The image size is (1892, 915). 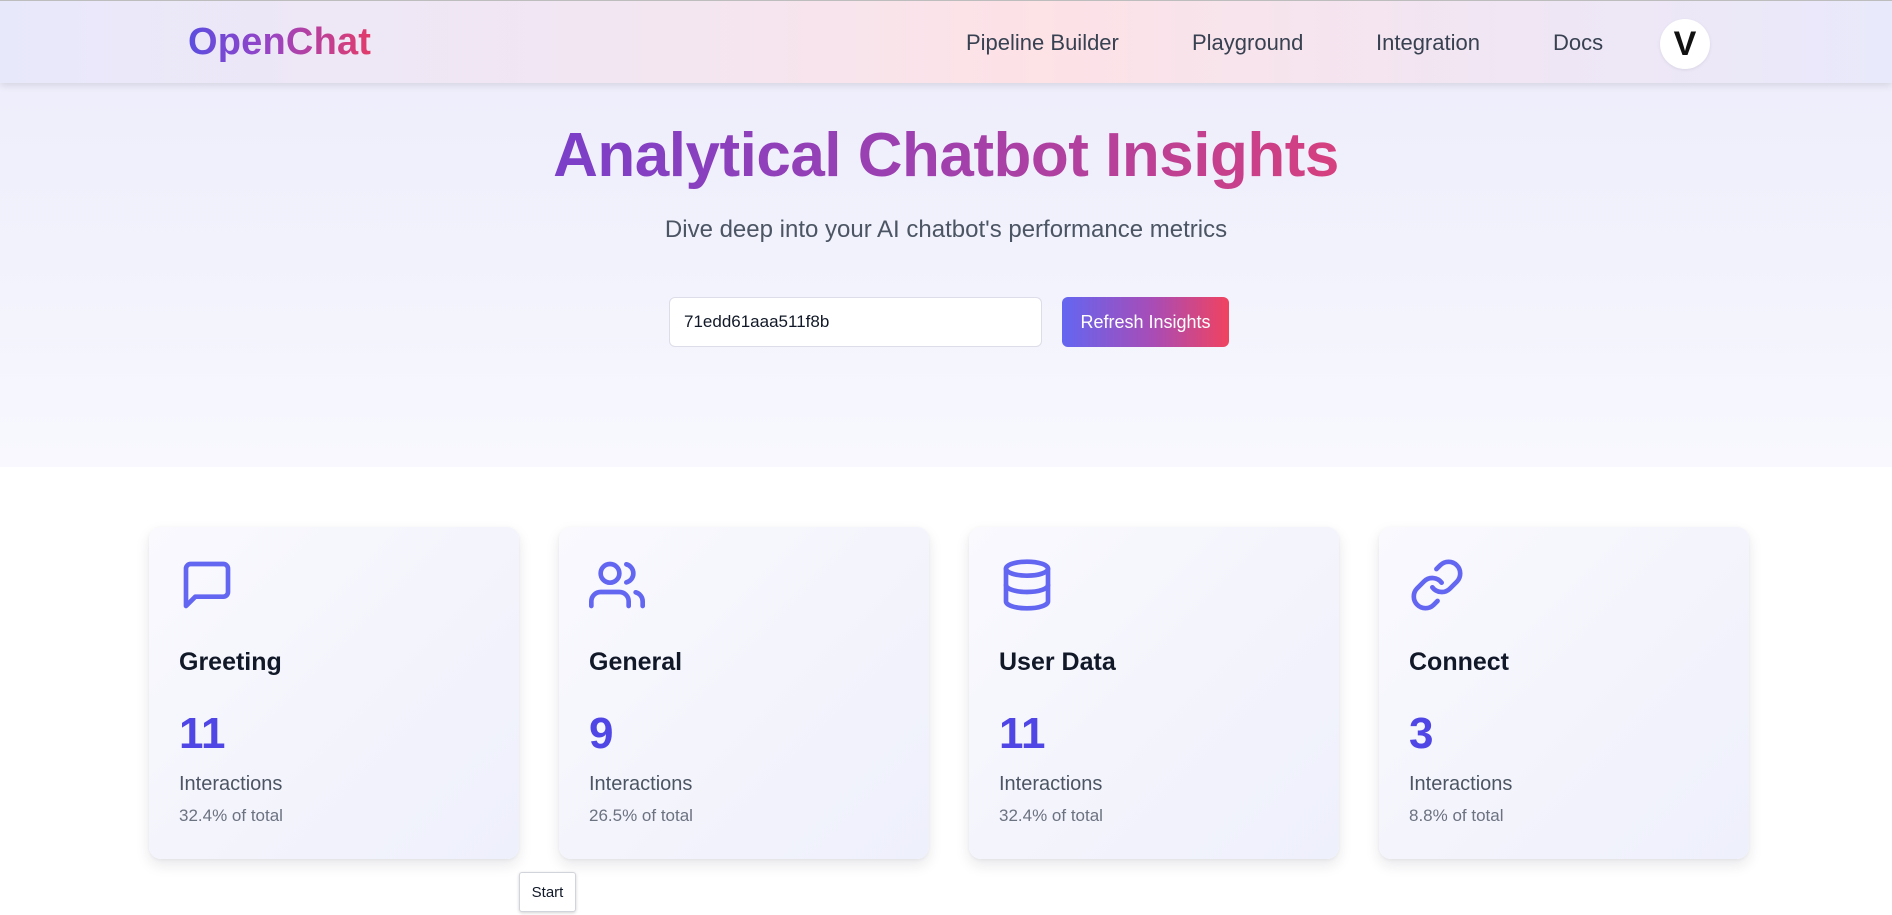 What do you see at coordinates (855, 322) in the screenshot?
I see `chatbot-id-input` at bounding box center [855, 322].